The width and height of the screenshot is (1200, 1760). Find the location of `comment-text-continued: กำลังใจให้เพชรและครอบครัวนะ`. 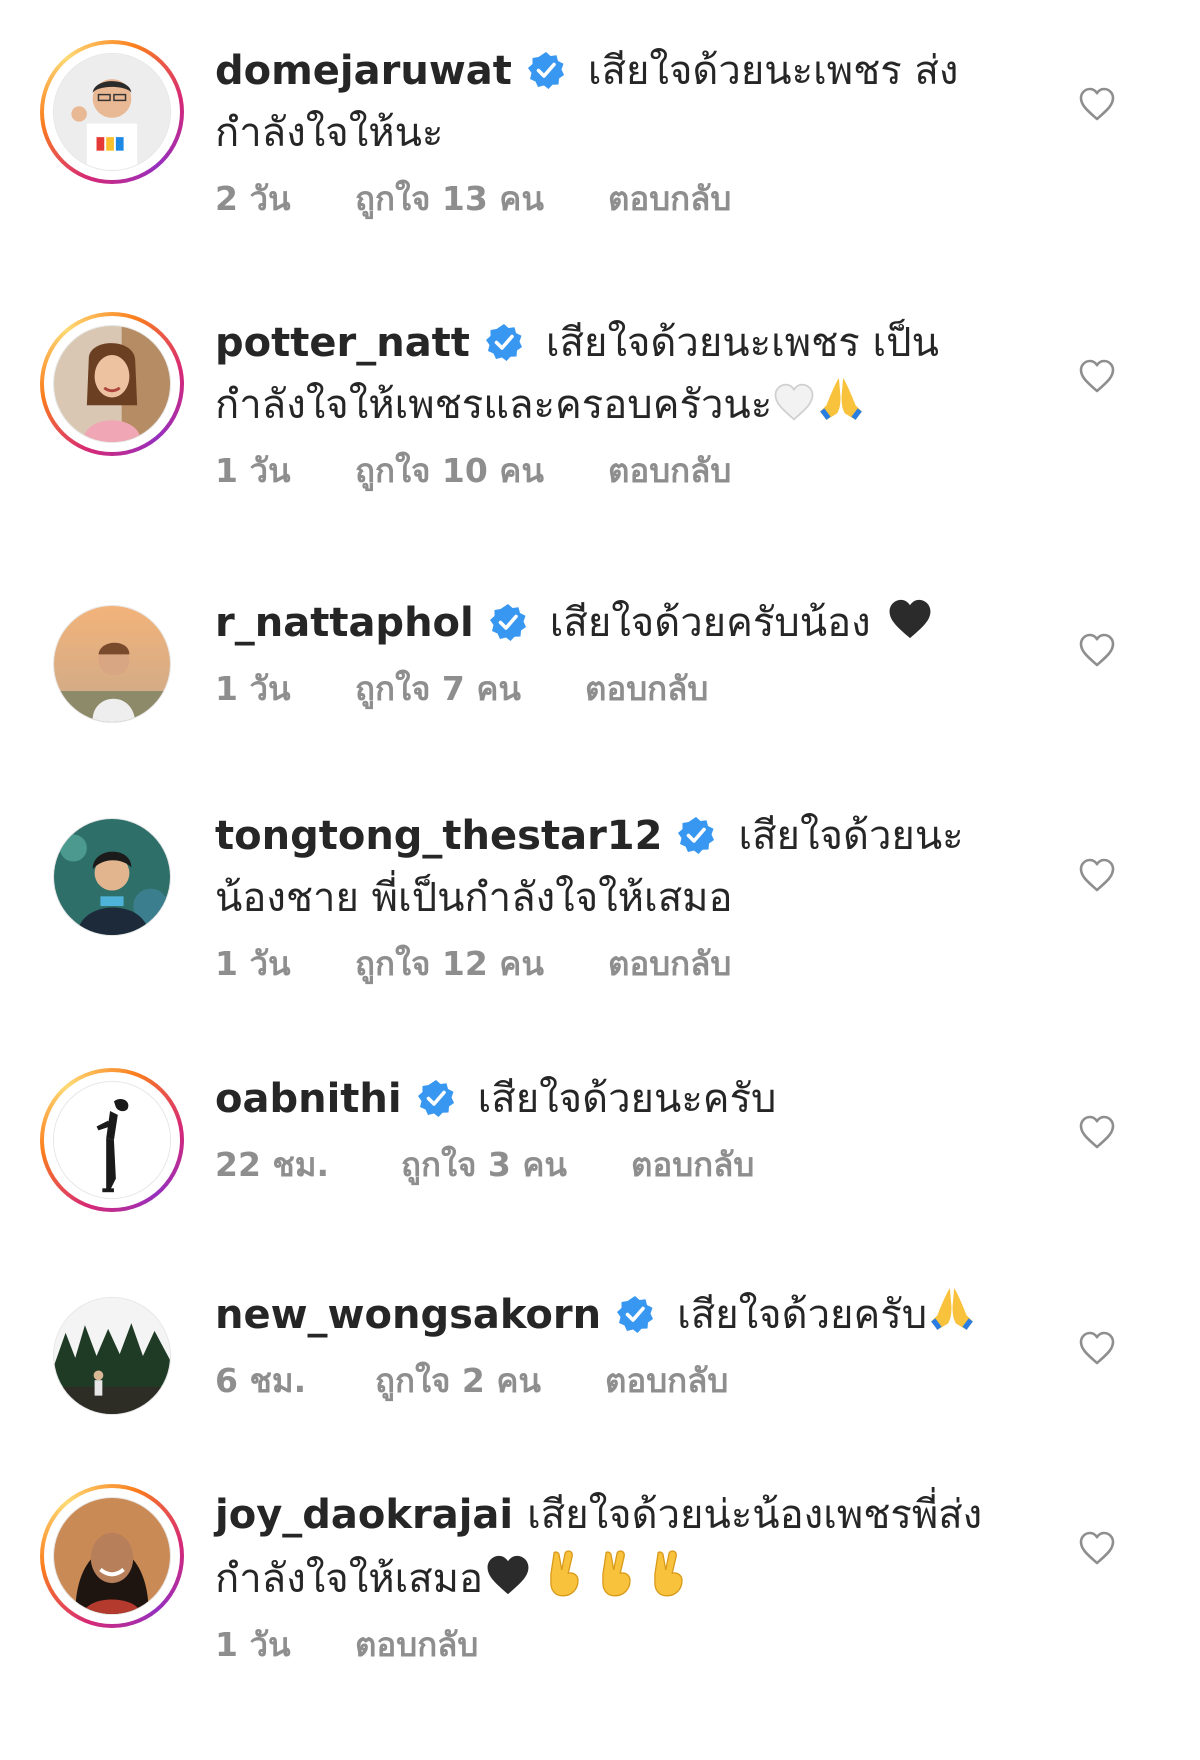

comment-text-continued: กำลังใจให้เพชรและครอบครัวนะ is located at coordinates (615, 405).